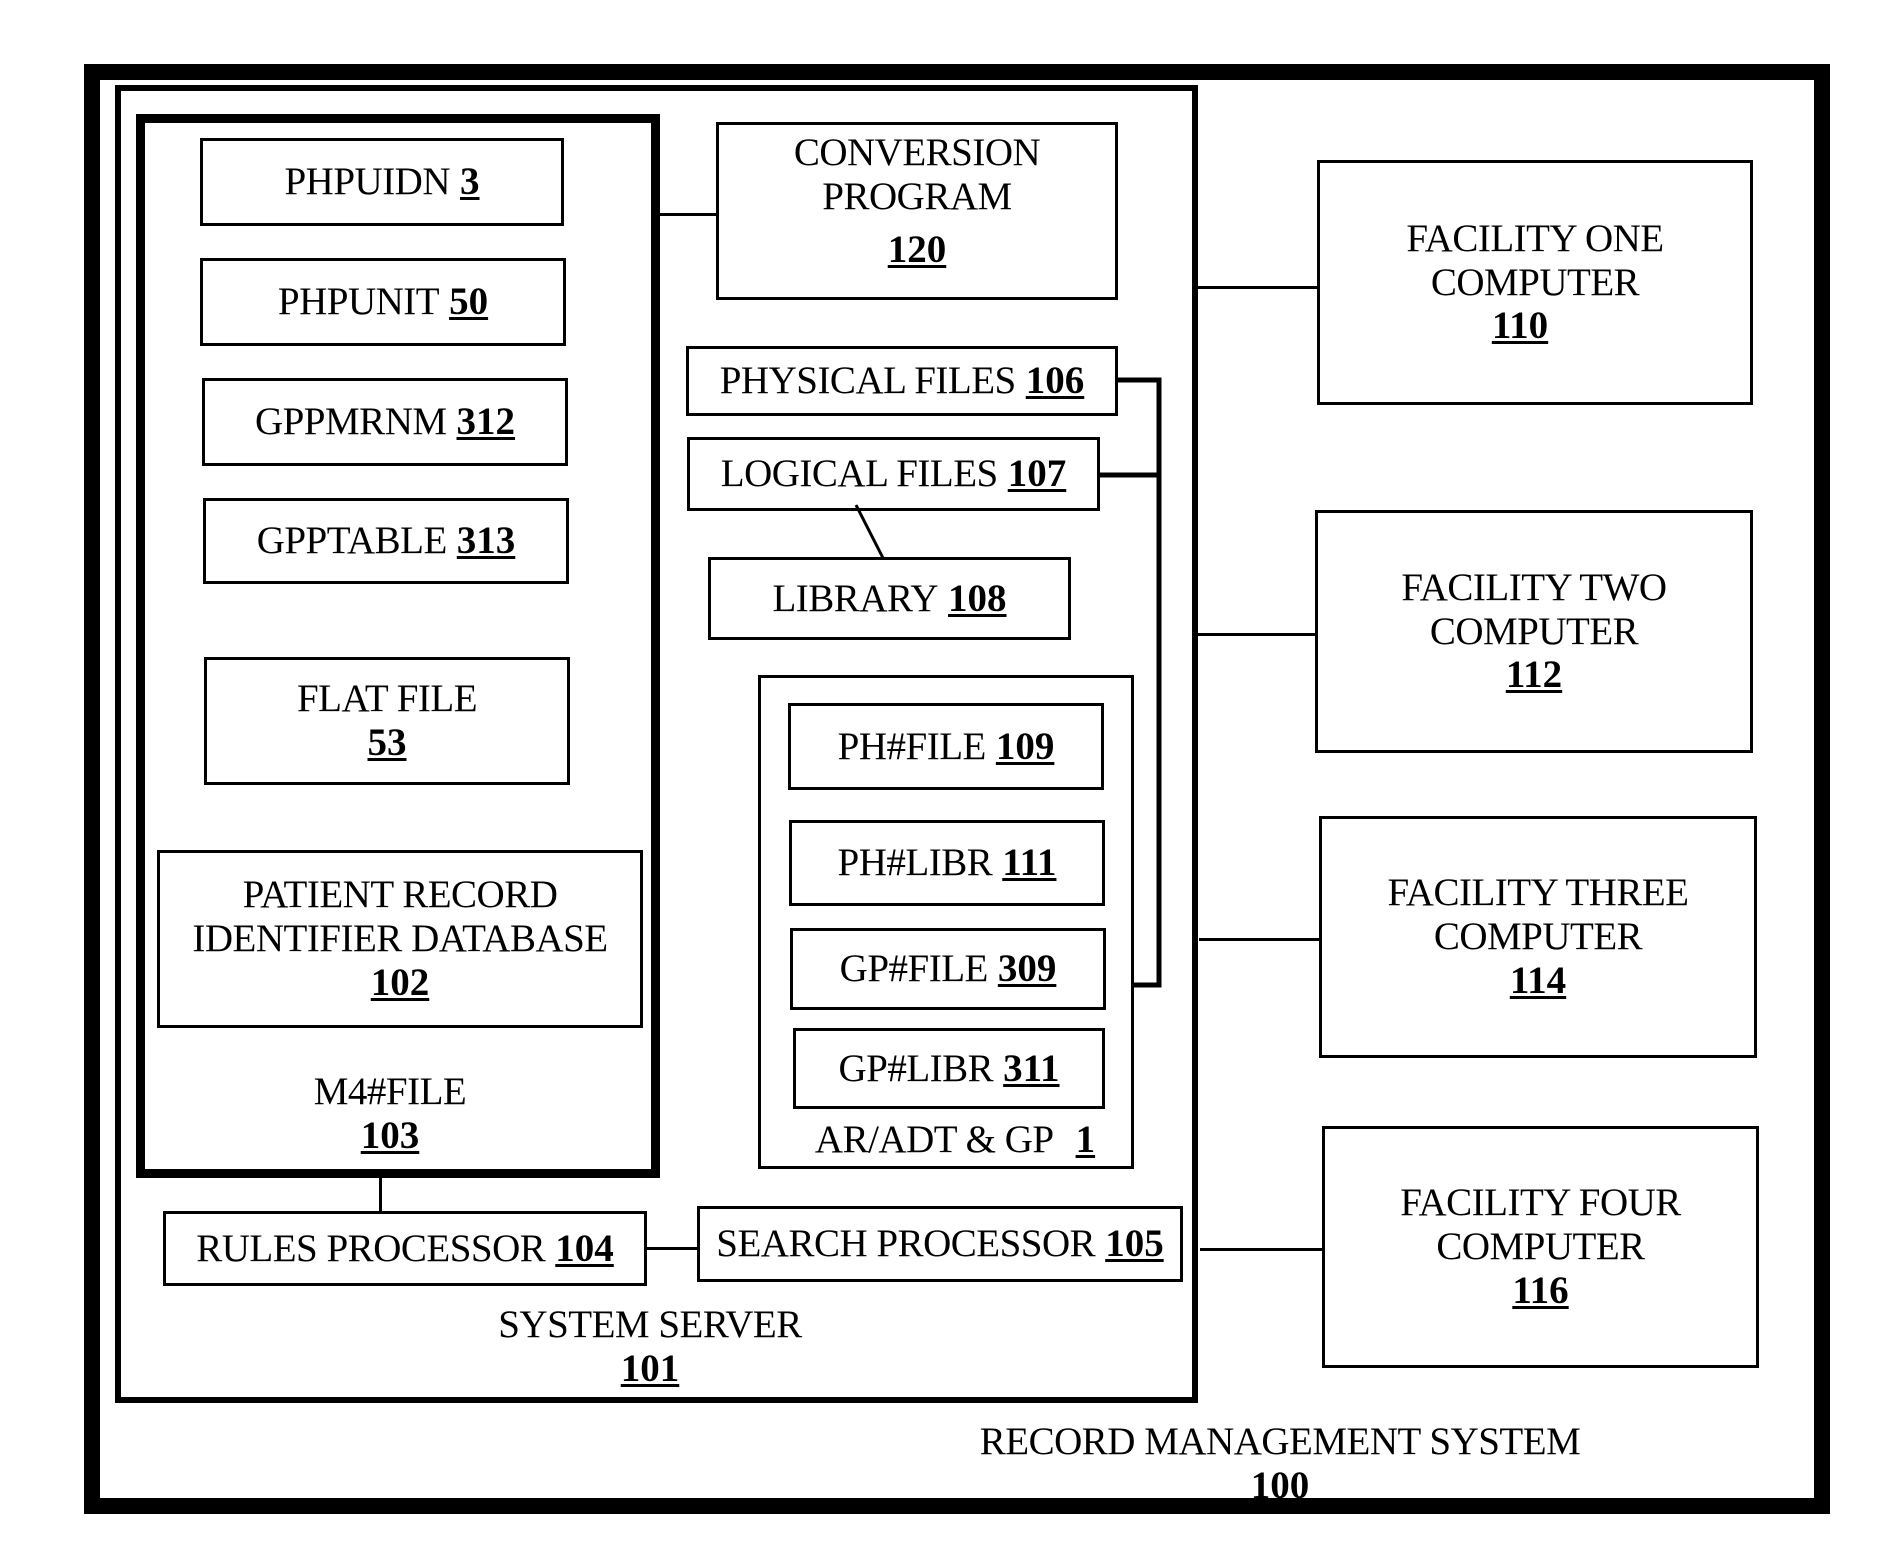 This screenshot has height=1550, width=1901. I want to click on rules-processor-ref: 104, so click(584, 1248).